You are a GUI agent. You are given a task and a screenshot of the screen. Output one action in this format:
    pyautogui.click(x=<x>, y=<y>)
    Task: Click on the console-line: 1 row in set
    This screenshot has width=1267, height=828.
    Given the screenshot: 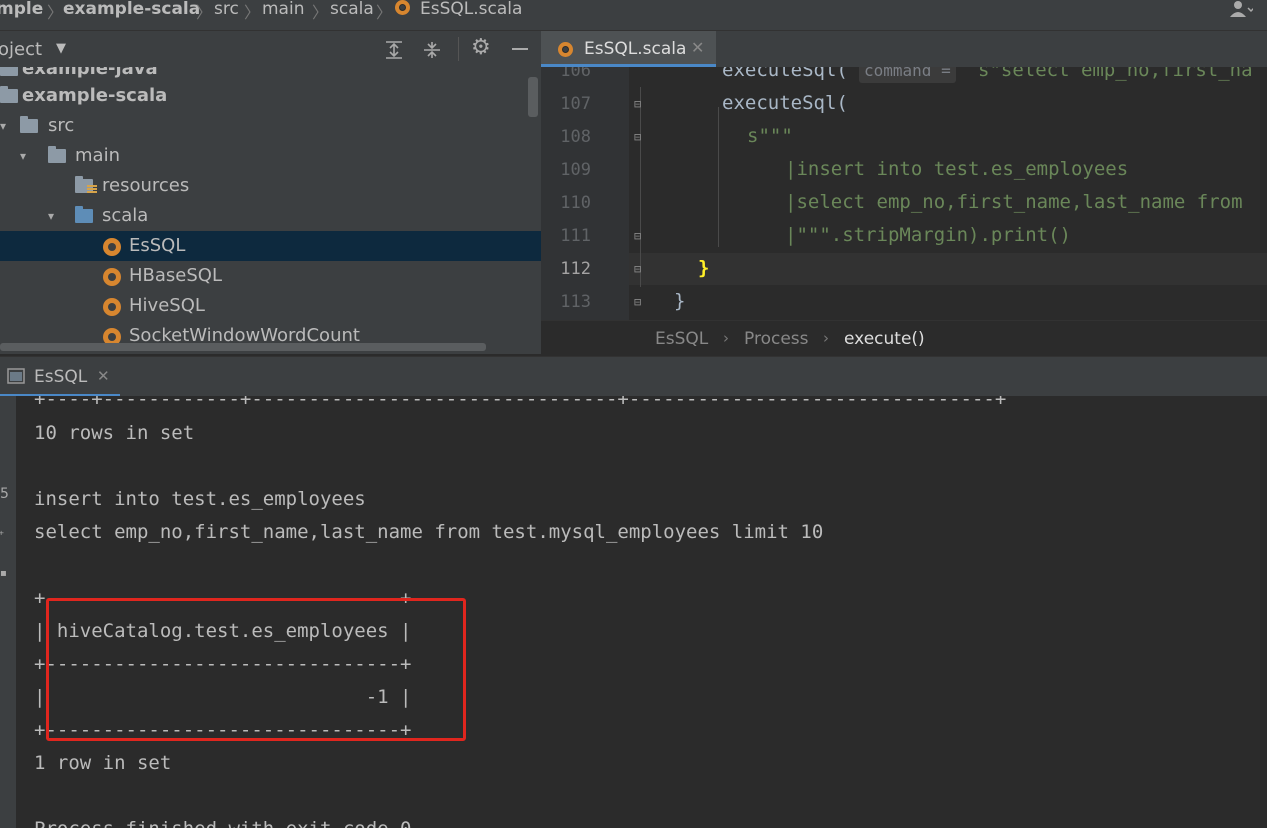 What is the action you would take?
    pyautogui.click(x=103, y=763)
    